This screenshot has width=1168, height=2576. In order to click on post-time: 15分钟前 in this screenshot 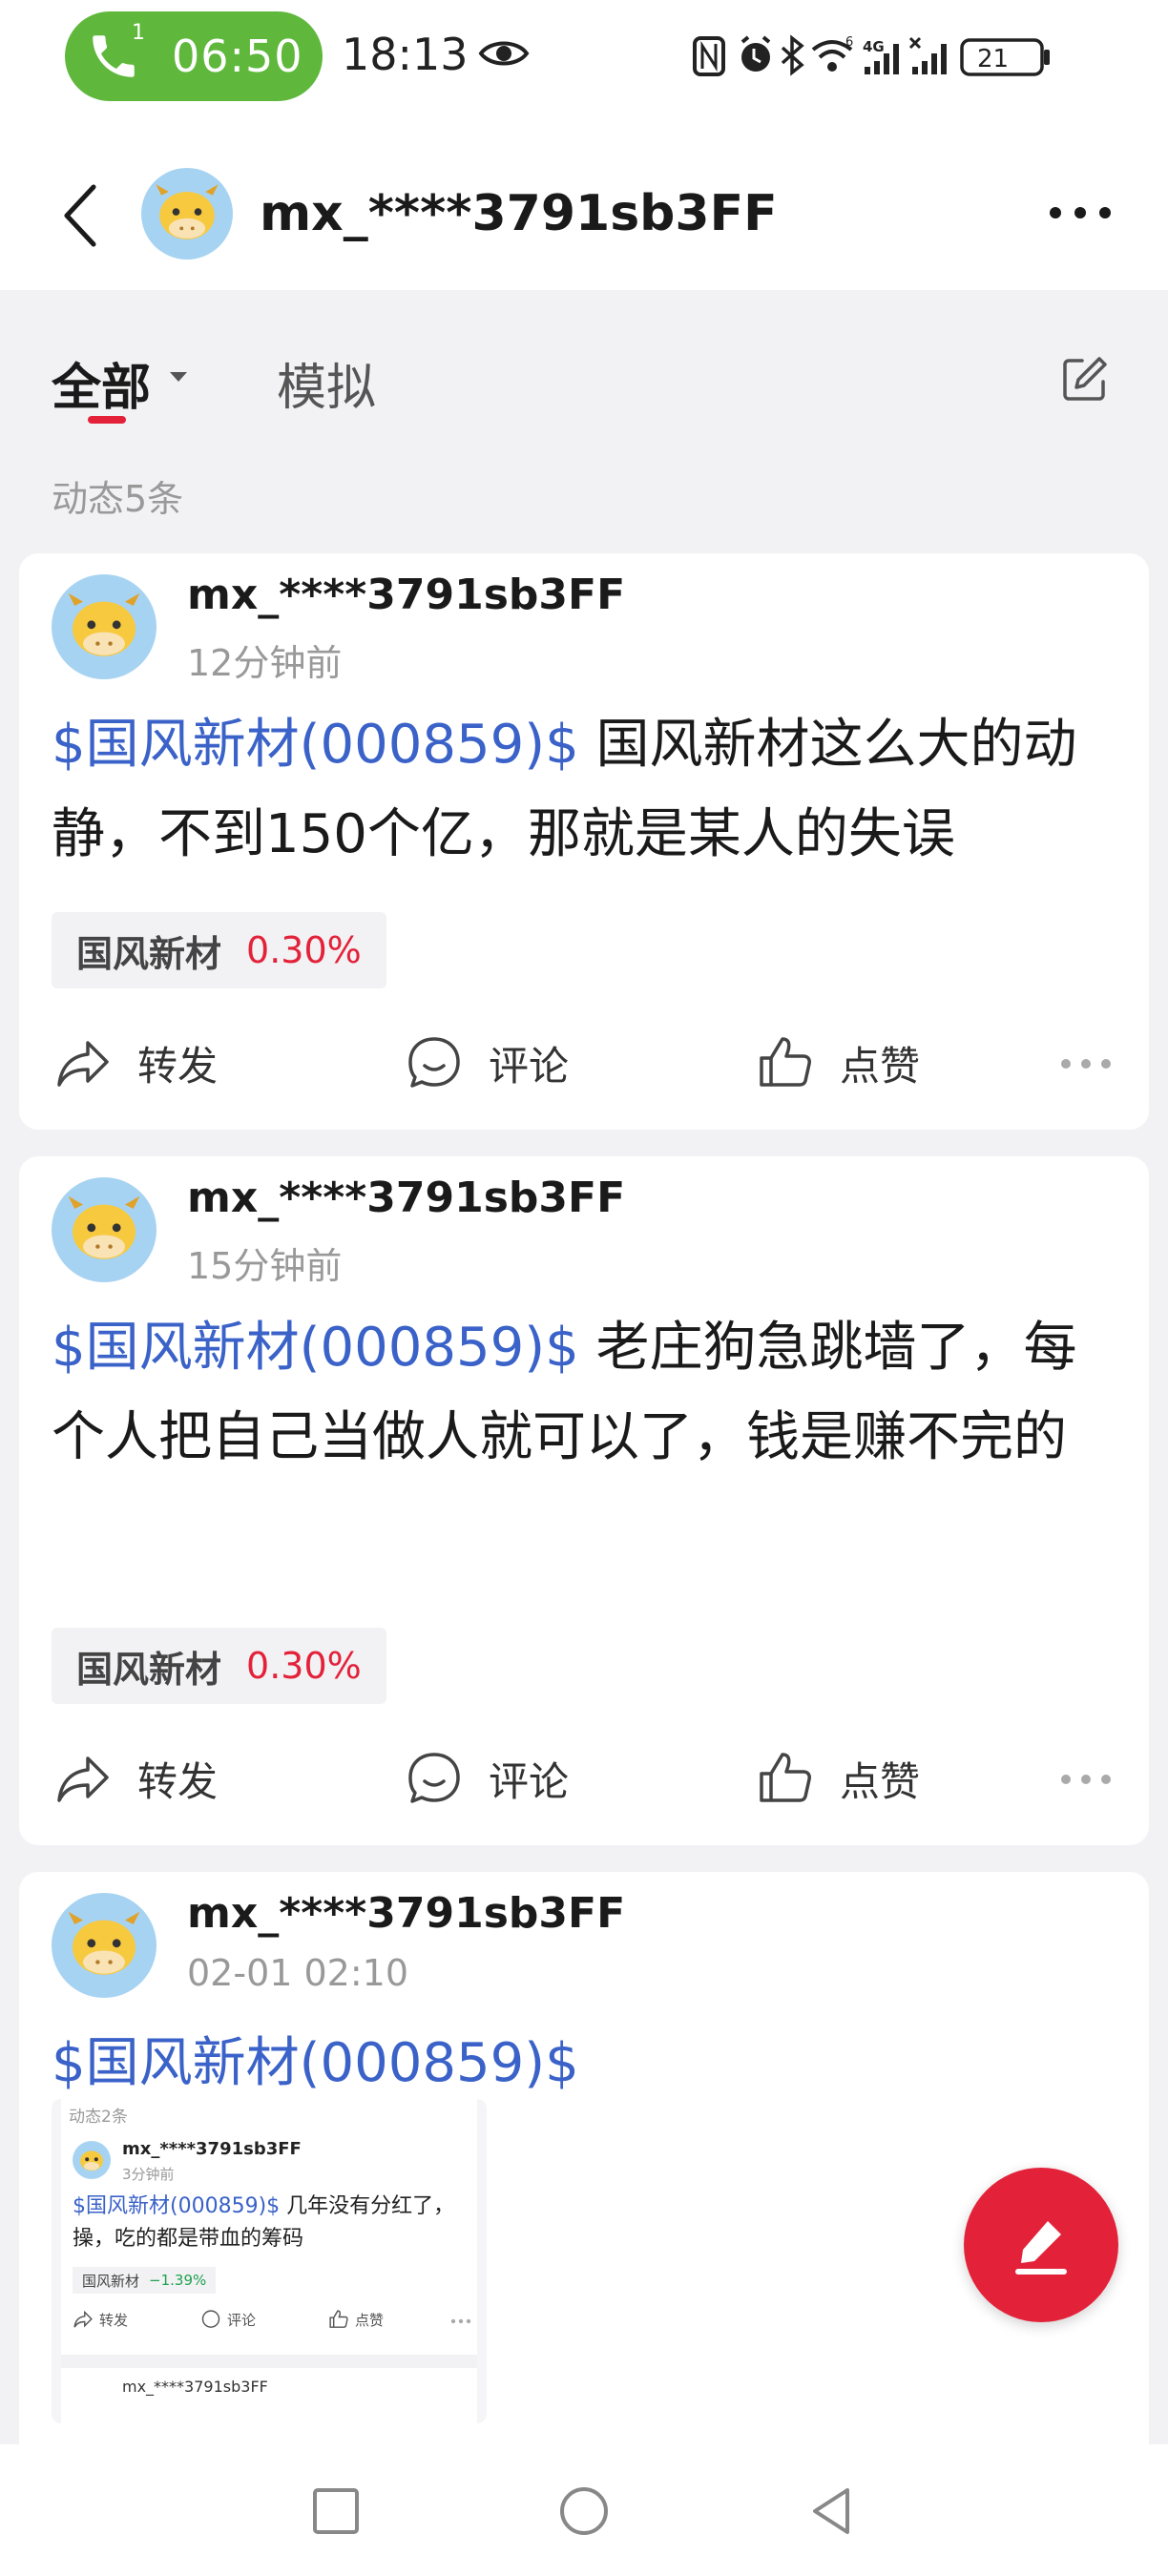, I will do `click(265, 1266)`.